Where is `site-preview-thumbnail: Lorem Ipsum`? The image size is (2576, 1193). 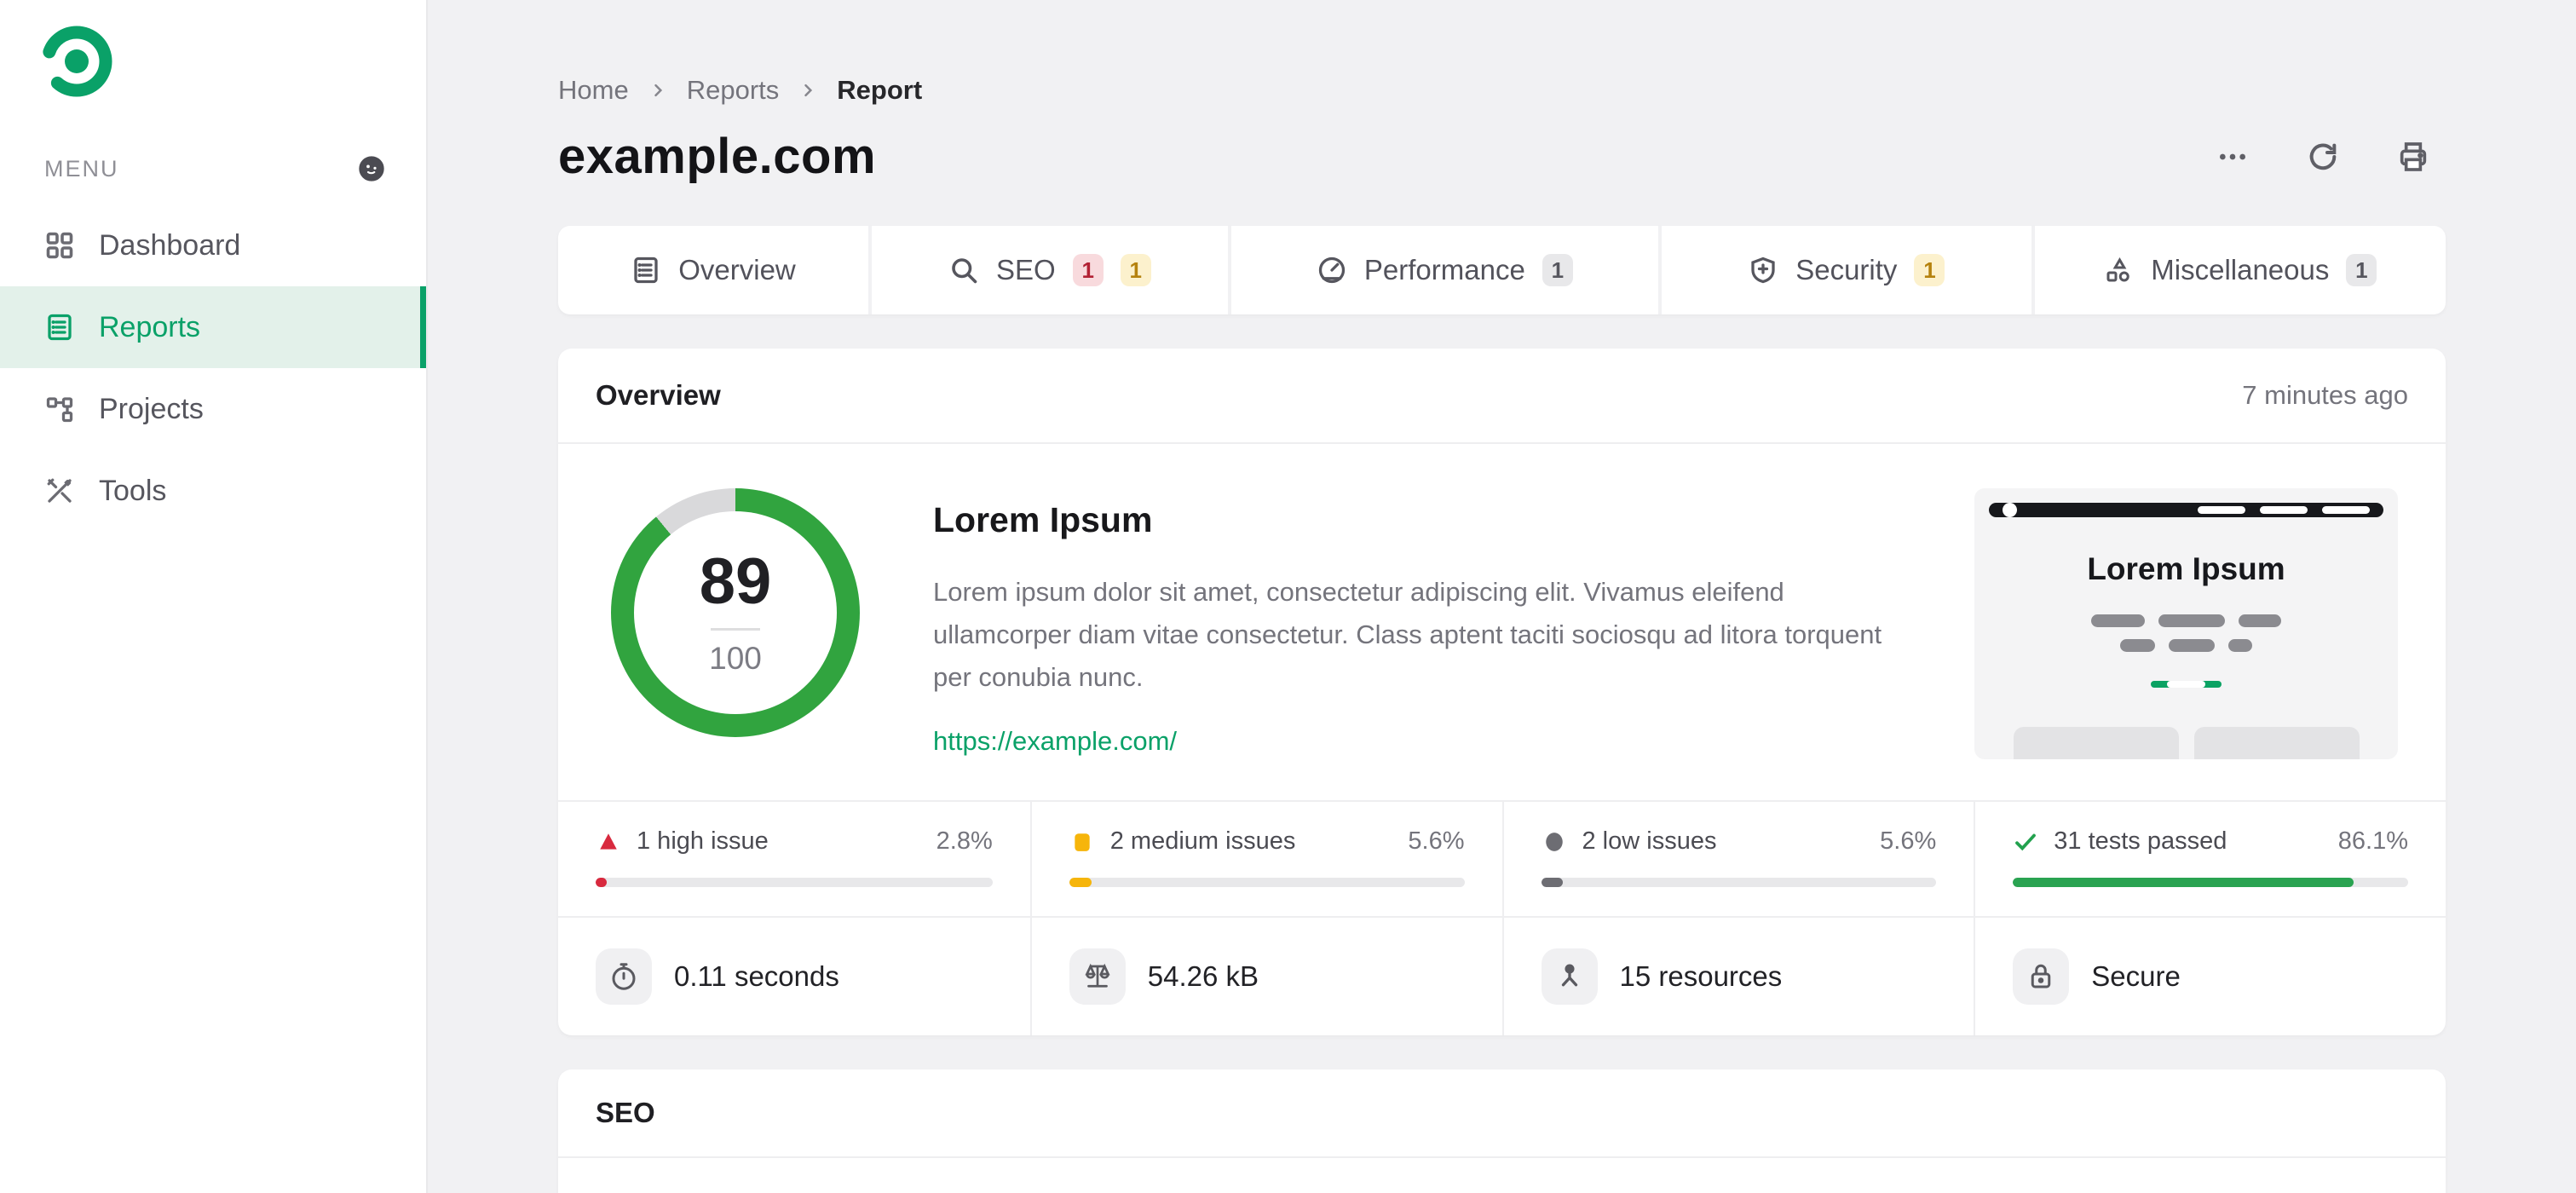
site-preview-thumbnail: Lorem Ipsum is located at coordinates (2186, 623).